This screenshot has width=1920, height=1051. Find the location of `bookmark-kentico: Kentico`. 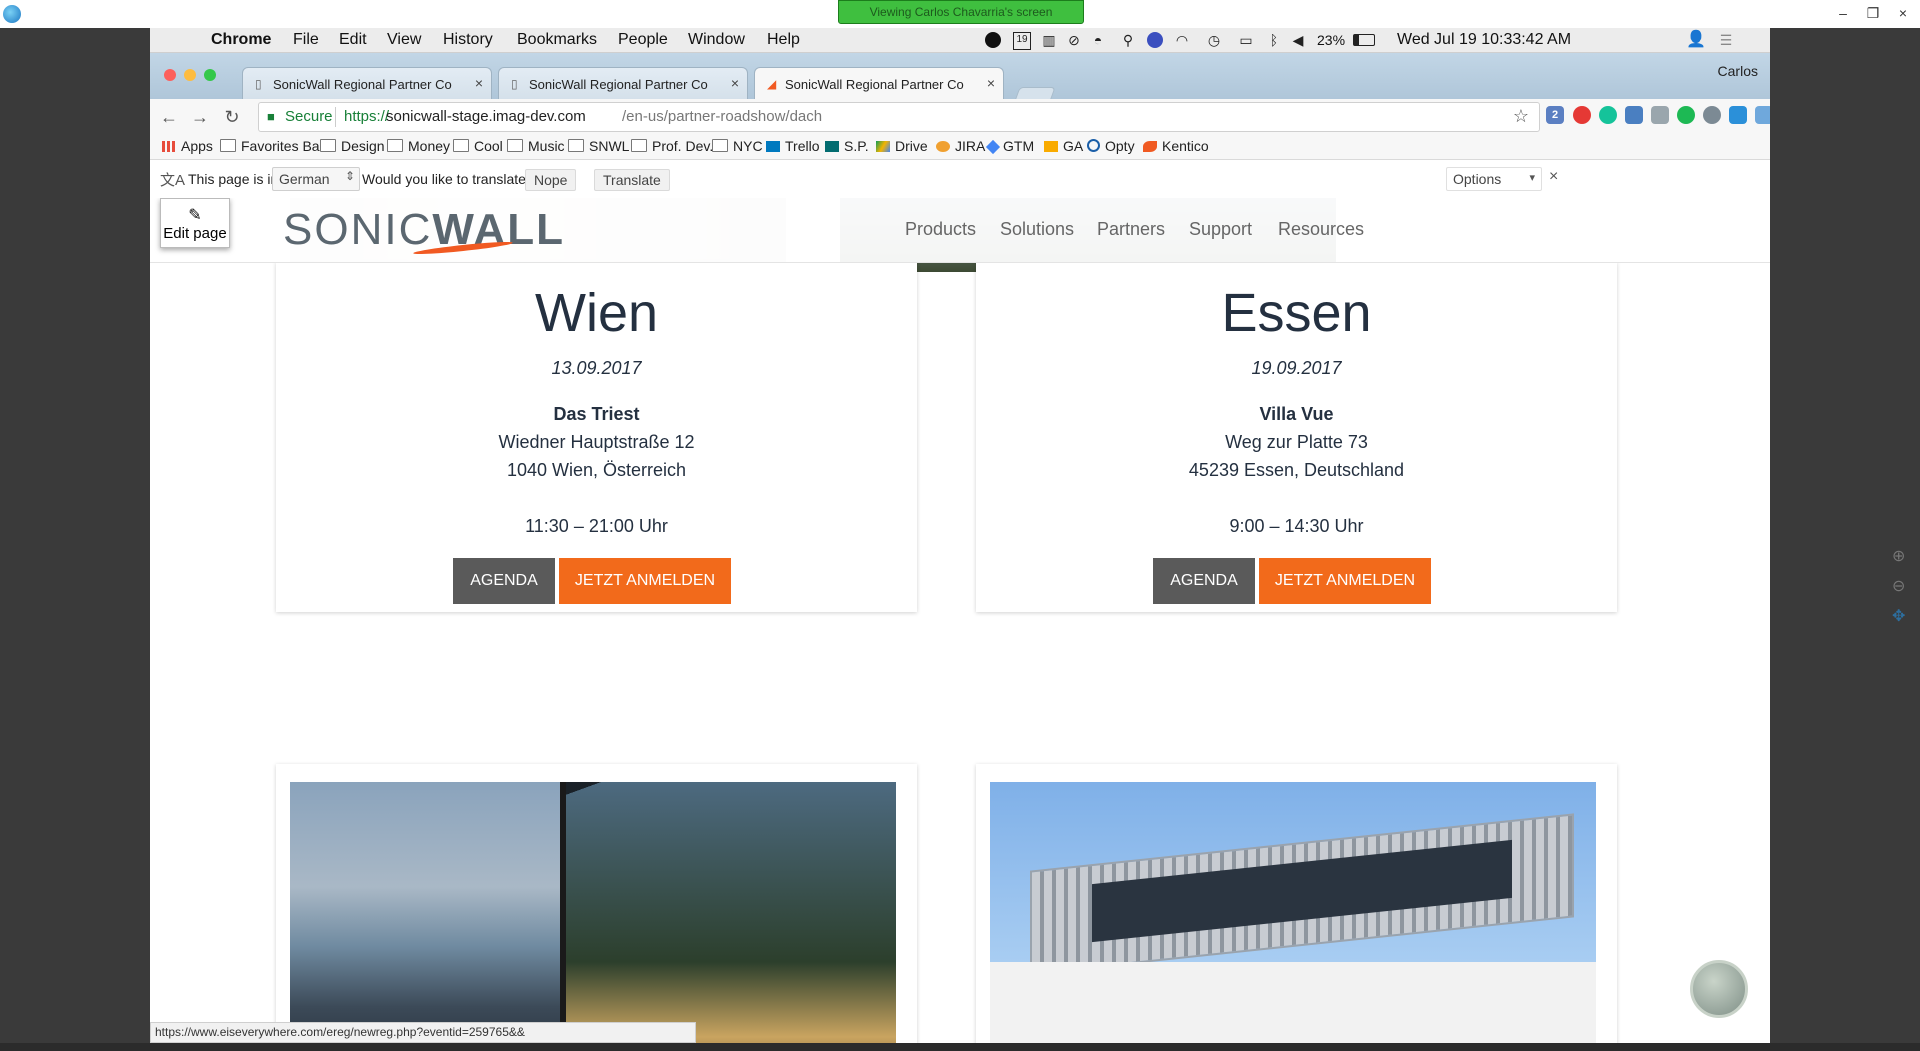

bookmark-kentico: Kentico is located at coordinates (1176, 146).